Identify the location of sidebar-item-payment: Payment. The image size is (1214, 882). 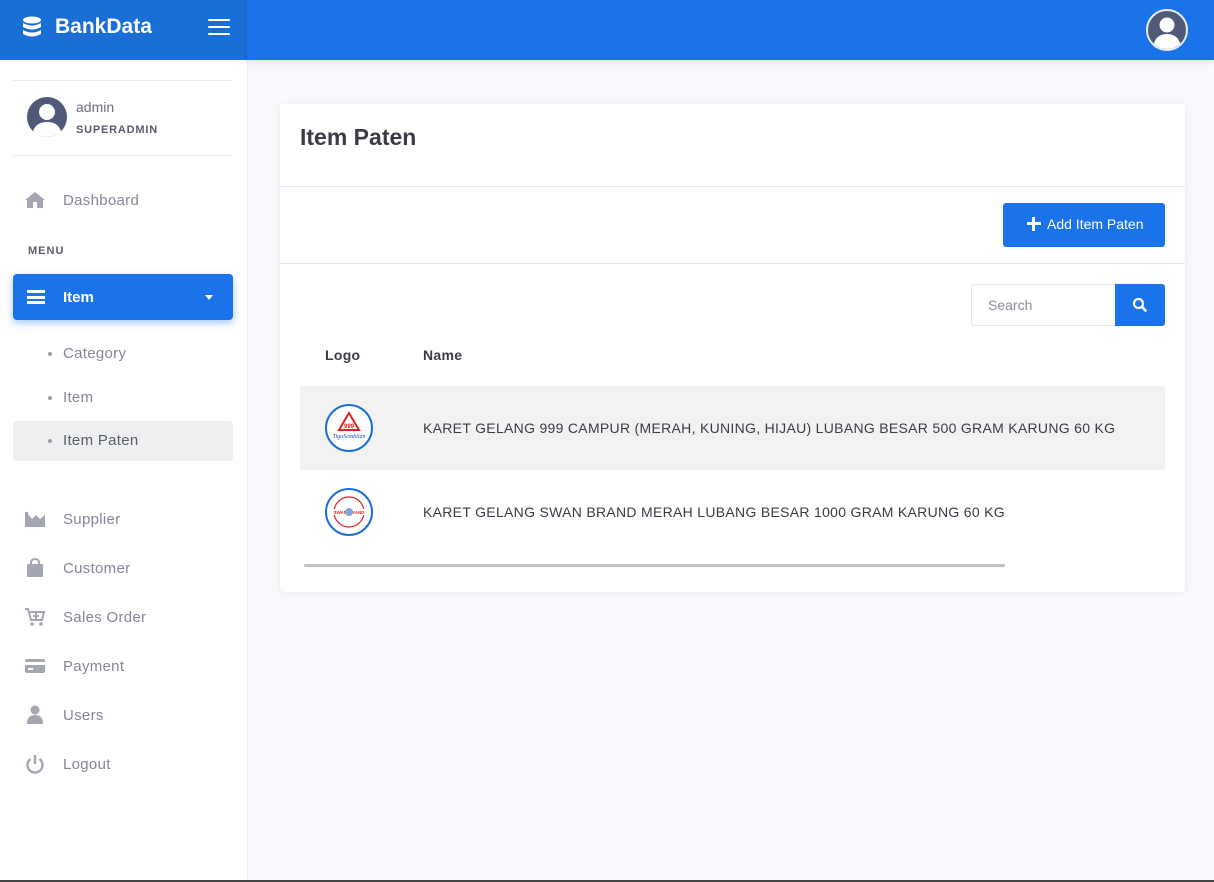
(123, 666).